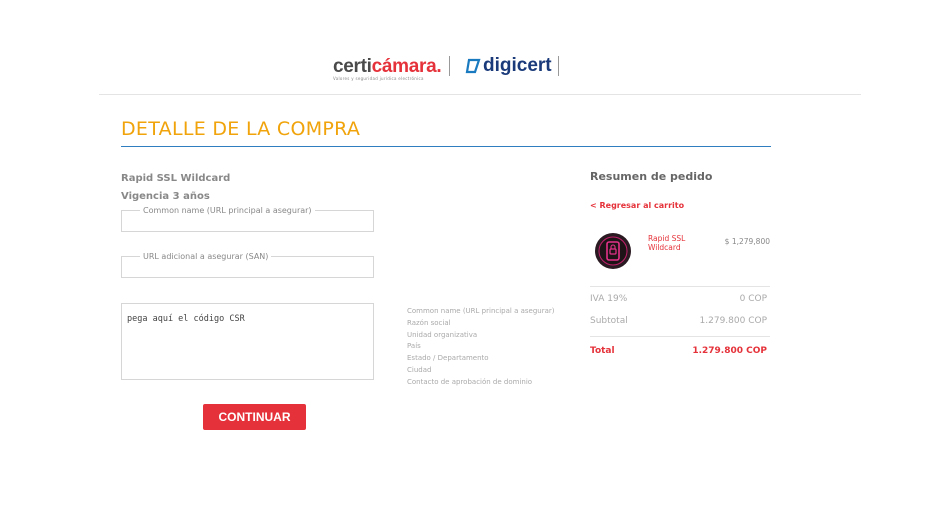 Image resolution: width=952 pixels, height=530 pixels. What do you see at coordinates (442, 334) in the screenshot?
I see `csr-help-item: Unidad organizativa` at bounding box center [442, 334].